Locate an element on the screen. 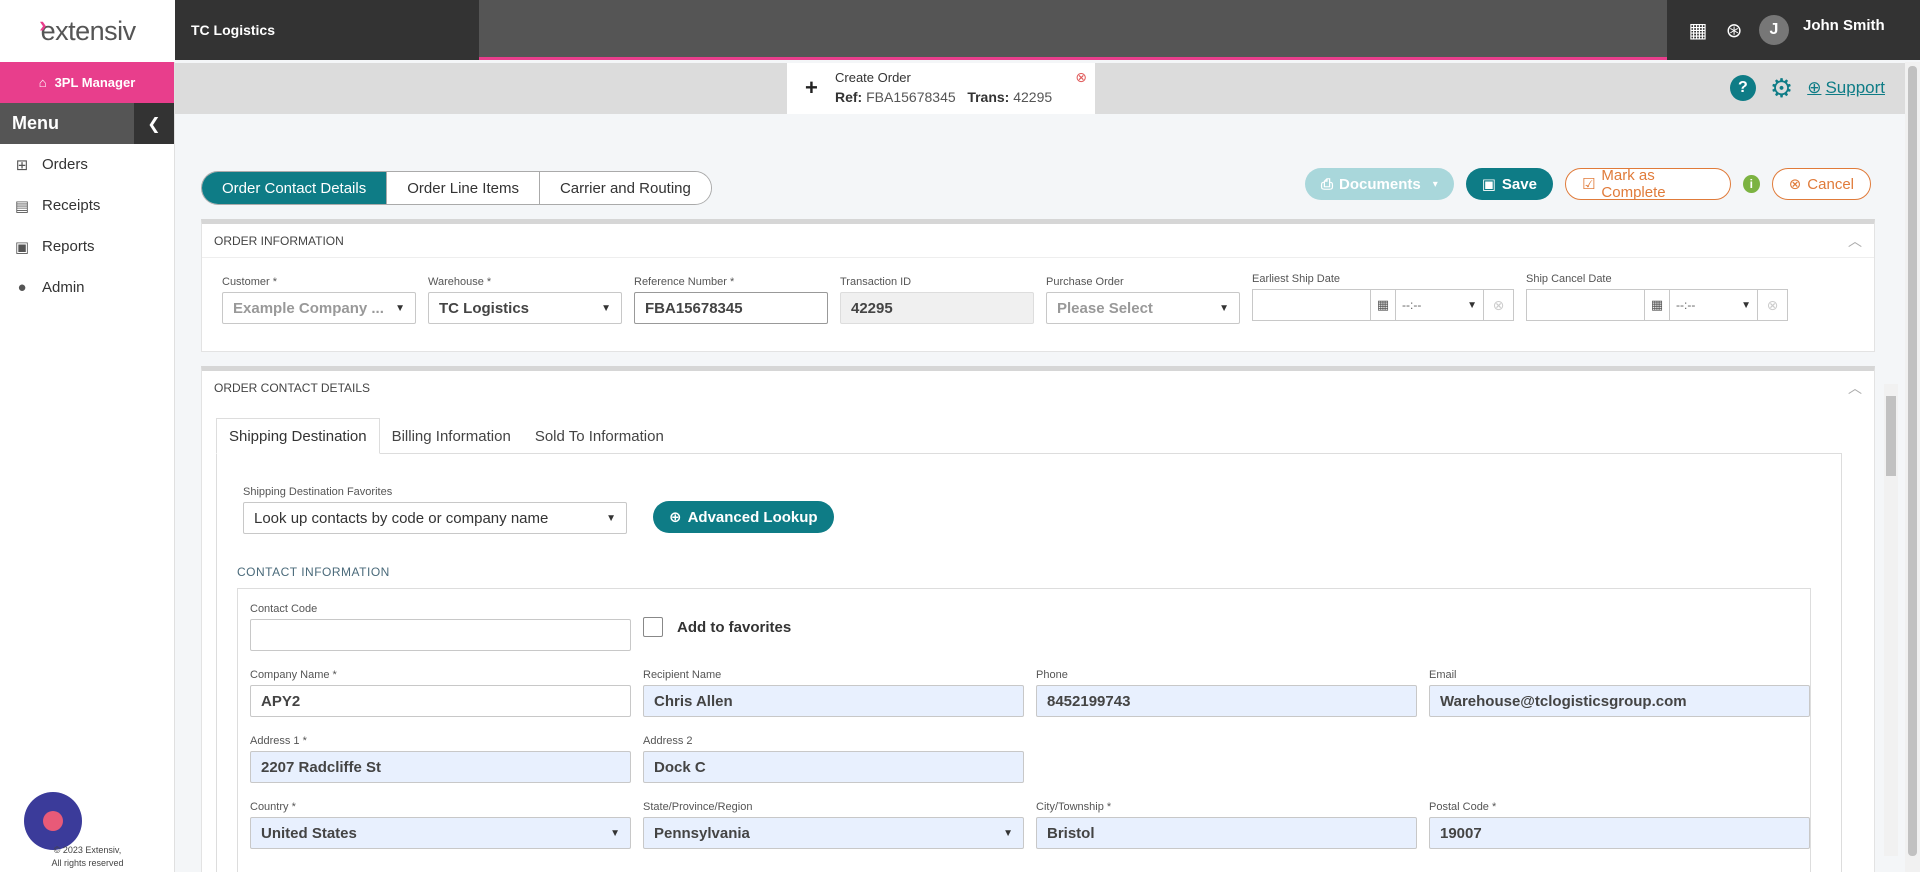  contact-row-1: Contact Code Add to favorites is located at coordinates (520, 627).